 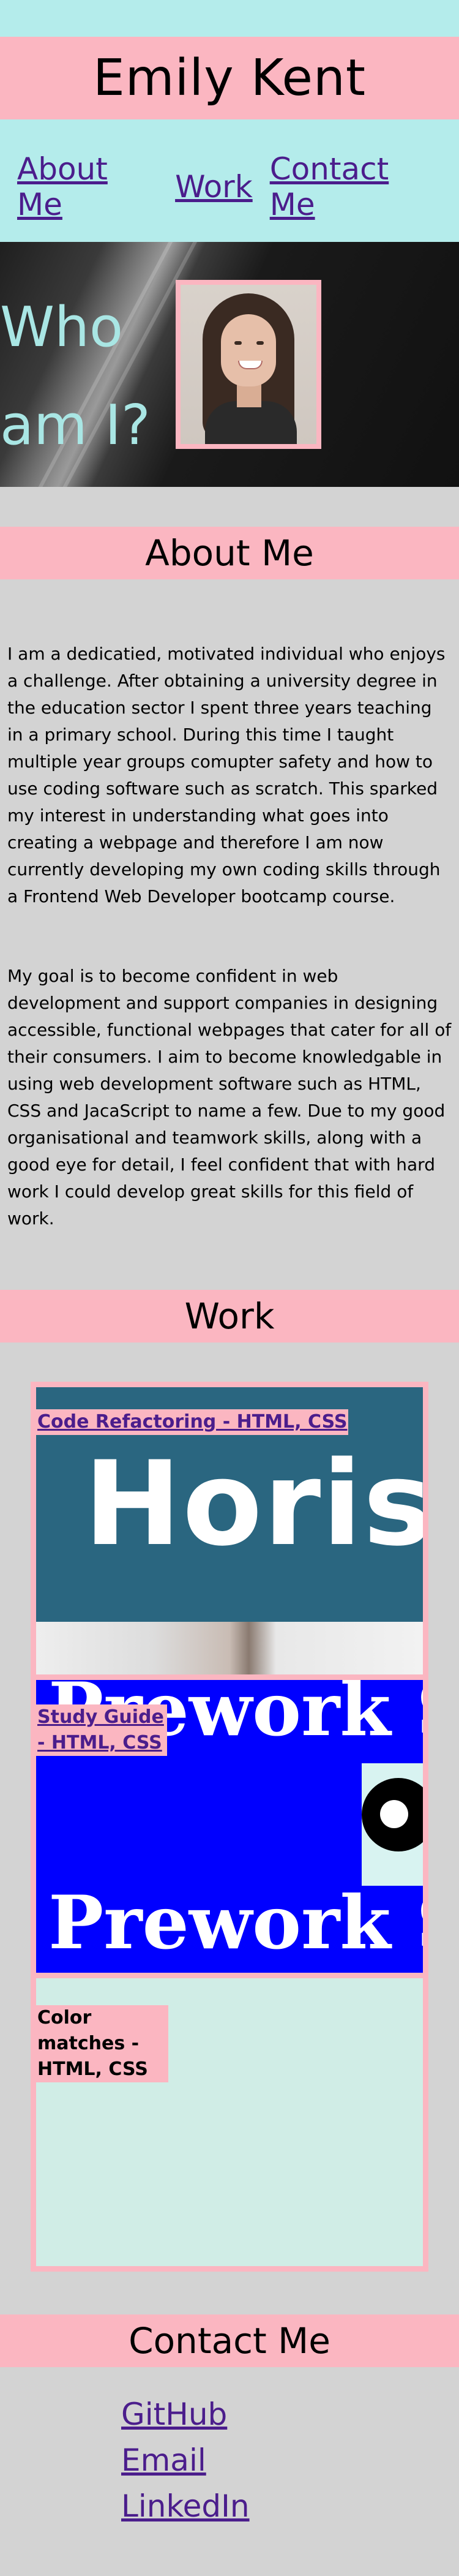 I want to click on main-nav: About Me Work Contact Me, so click(x=229, y=180).